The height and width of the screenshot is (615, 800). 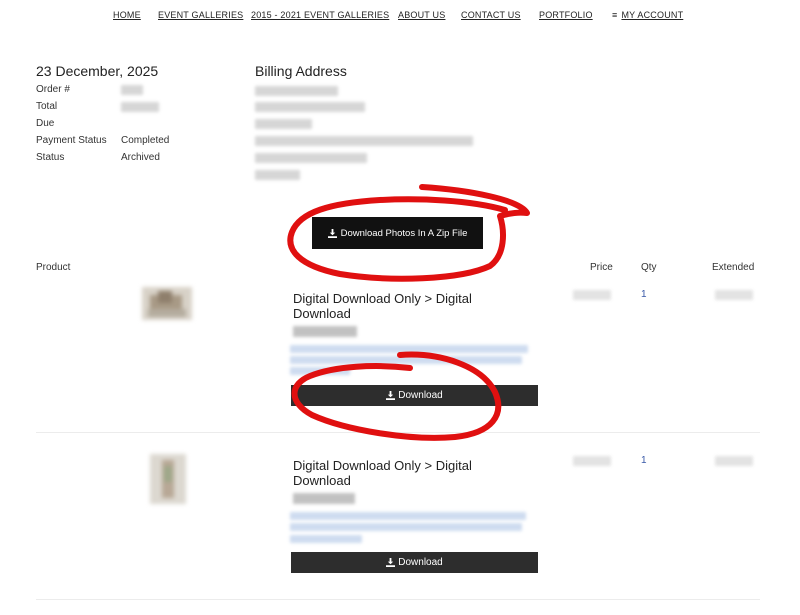 I want to click on nav-my-account-label: MY ACCOUNT, so click(x=652, y=15).